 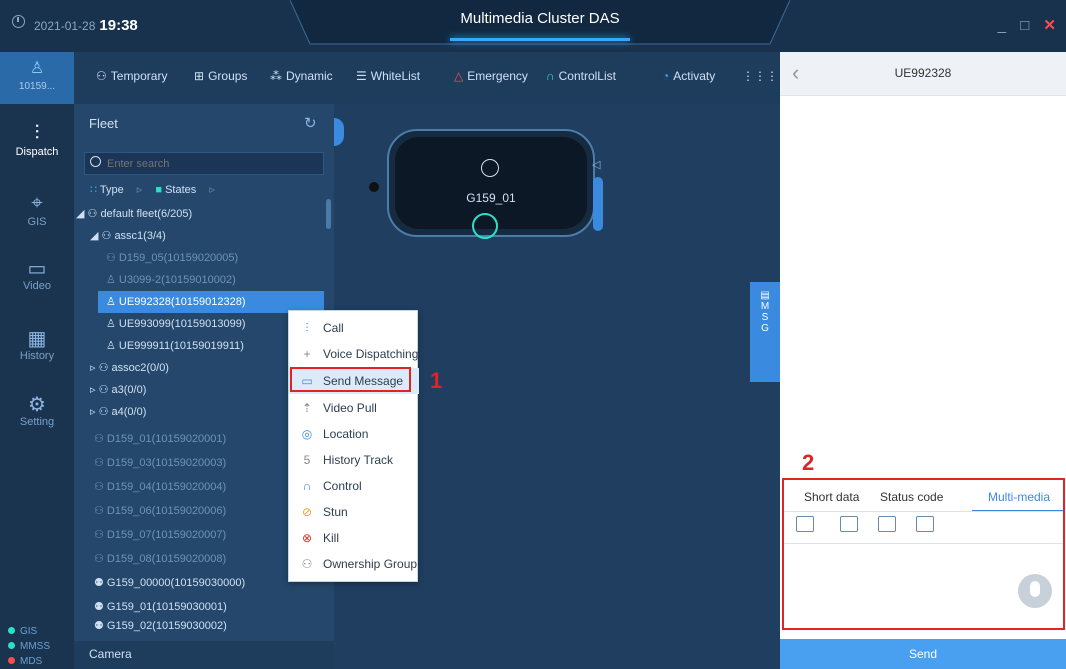 What do you see at coordinates (354, 538) in the screenshot?
I see `menu-kill: ⊗ Kill` at bounding box center [354, 538].